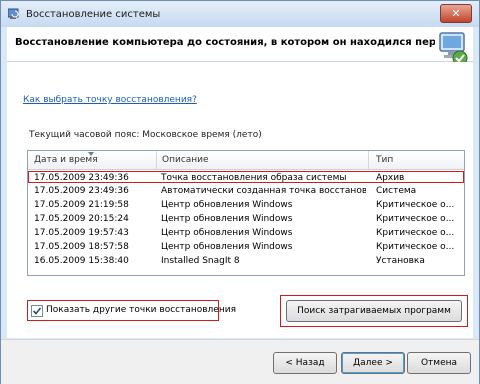 This screenshot has width=480, height=384. I want to click on cell-date: 17.05.2009 19:57:43, so click(81, 233).